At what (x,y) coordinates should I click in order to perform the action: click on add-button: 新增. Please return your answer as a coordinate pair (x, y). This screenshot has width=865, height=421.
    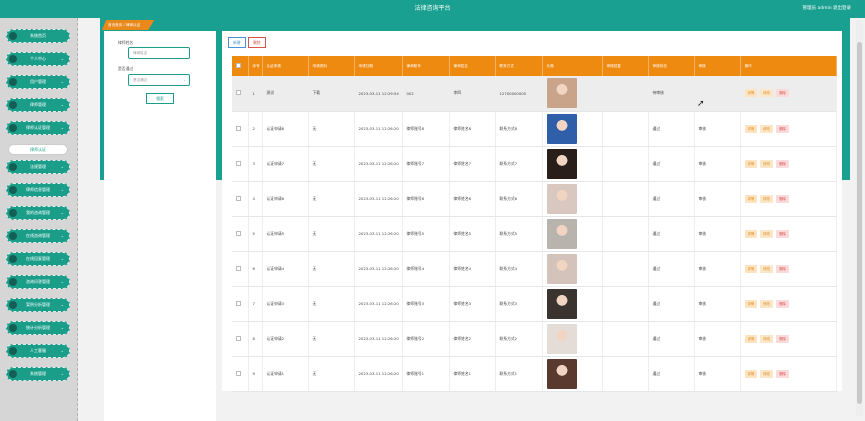
    Looking at the image, I should click on (237, 42).